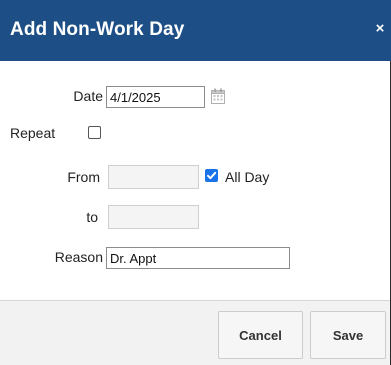  What do you see at coordinates (348, 335) in the screenshot?
I see `save-button: Save` at bounding box center [348, 335].